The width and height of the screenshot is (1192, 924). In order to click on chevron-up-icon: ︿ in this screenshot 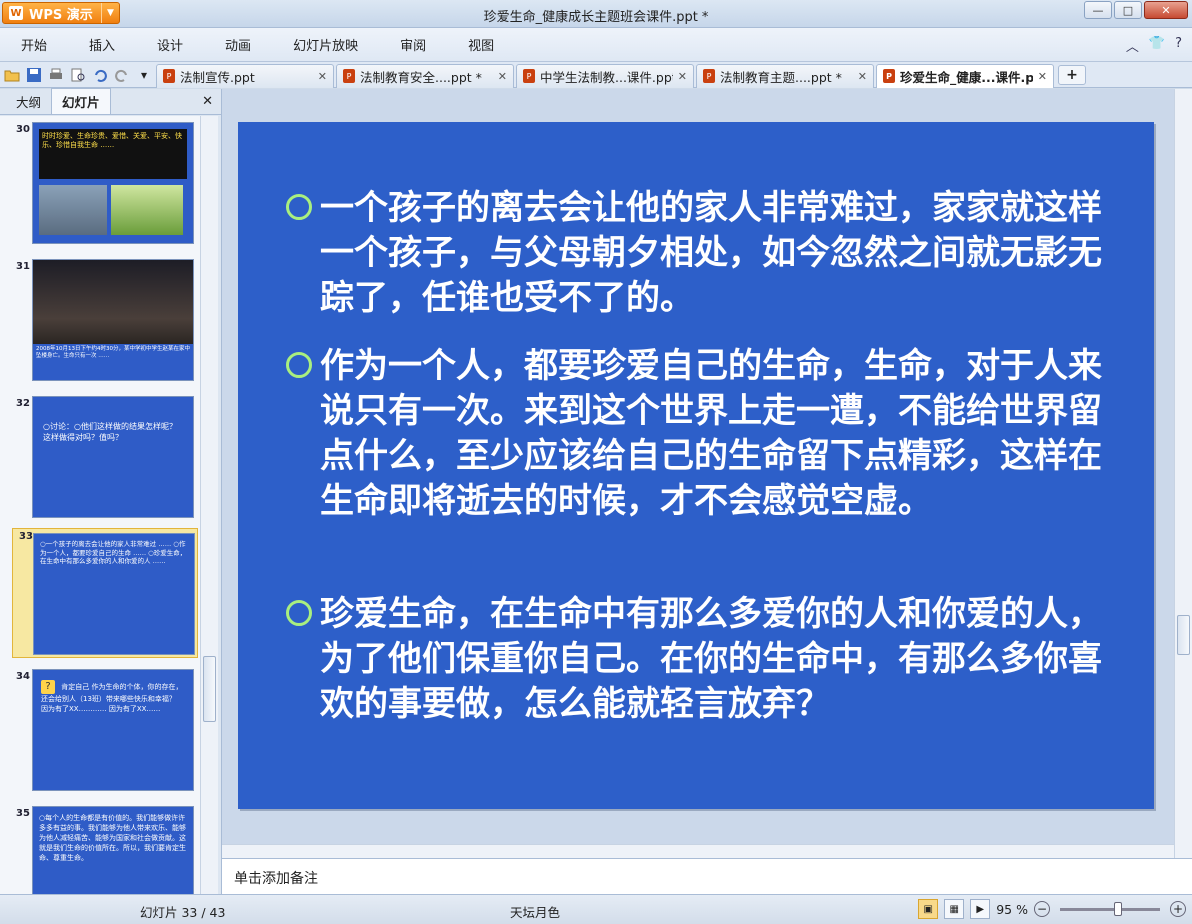, I will do `click(1132, 45)`.